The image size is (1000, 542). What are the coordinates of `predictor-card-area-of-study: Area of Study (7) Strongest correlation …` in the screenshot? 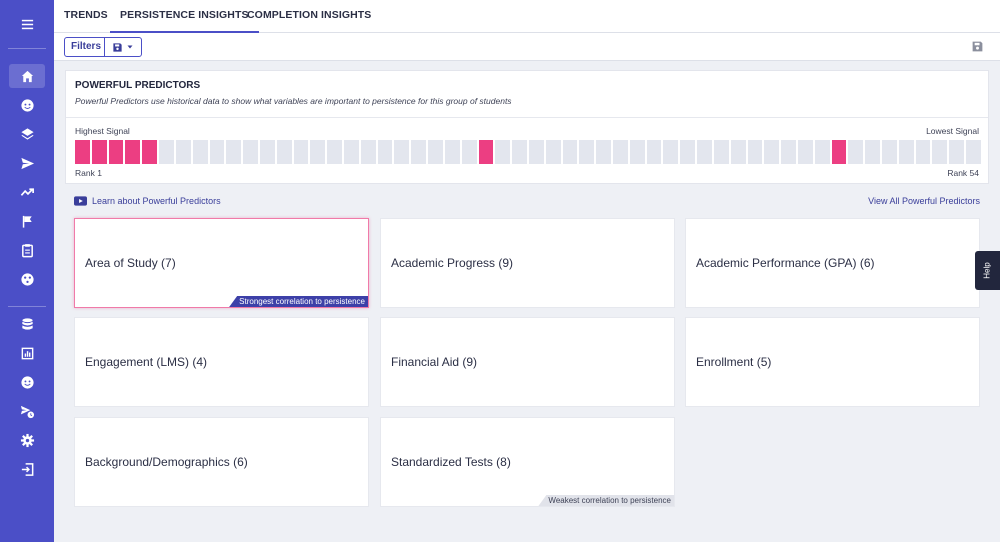 It's located at (221, 263).